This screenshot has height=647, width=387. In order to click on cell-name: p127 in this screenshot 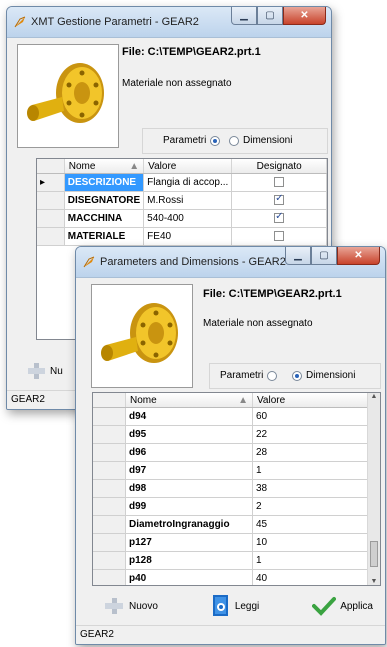, I will do `click(189, 542)`.